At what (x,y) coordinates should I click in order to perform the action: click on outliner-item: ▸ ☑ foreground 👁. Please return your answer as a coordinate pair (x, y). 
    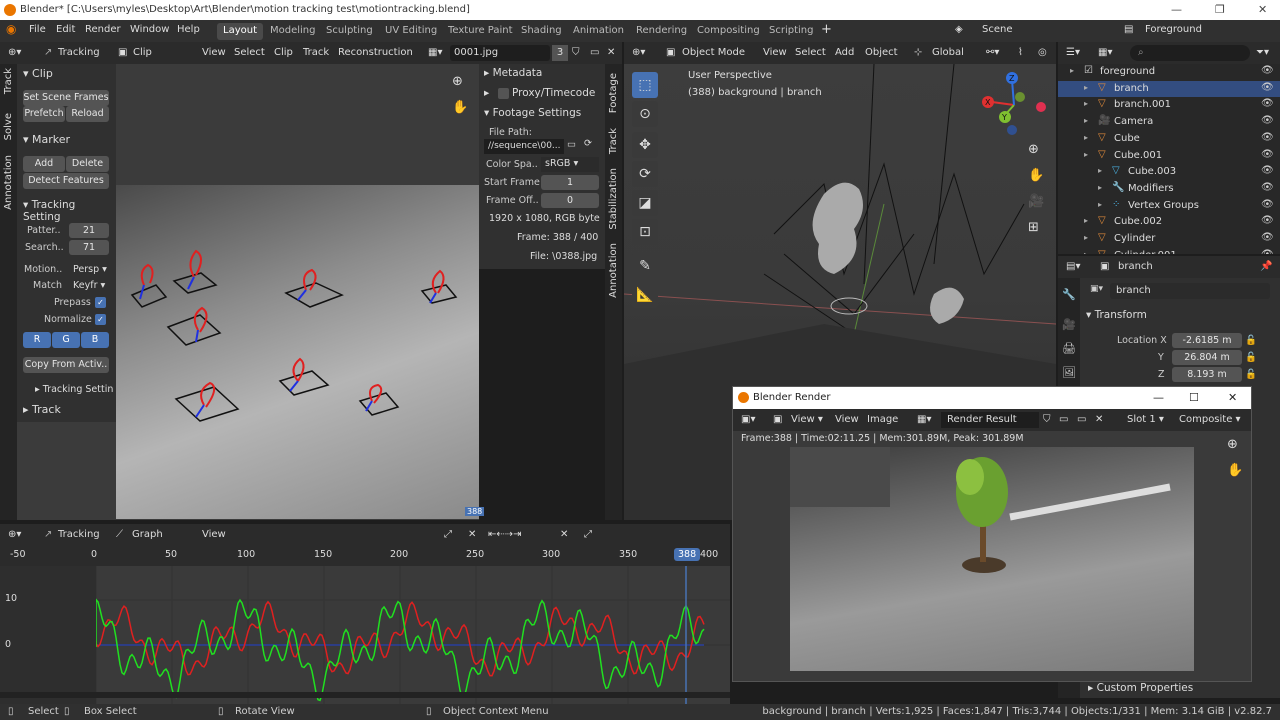
    Looking at the image, I should click on (1169, 72).